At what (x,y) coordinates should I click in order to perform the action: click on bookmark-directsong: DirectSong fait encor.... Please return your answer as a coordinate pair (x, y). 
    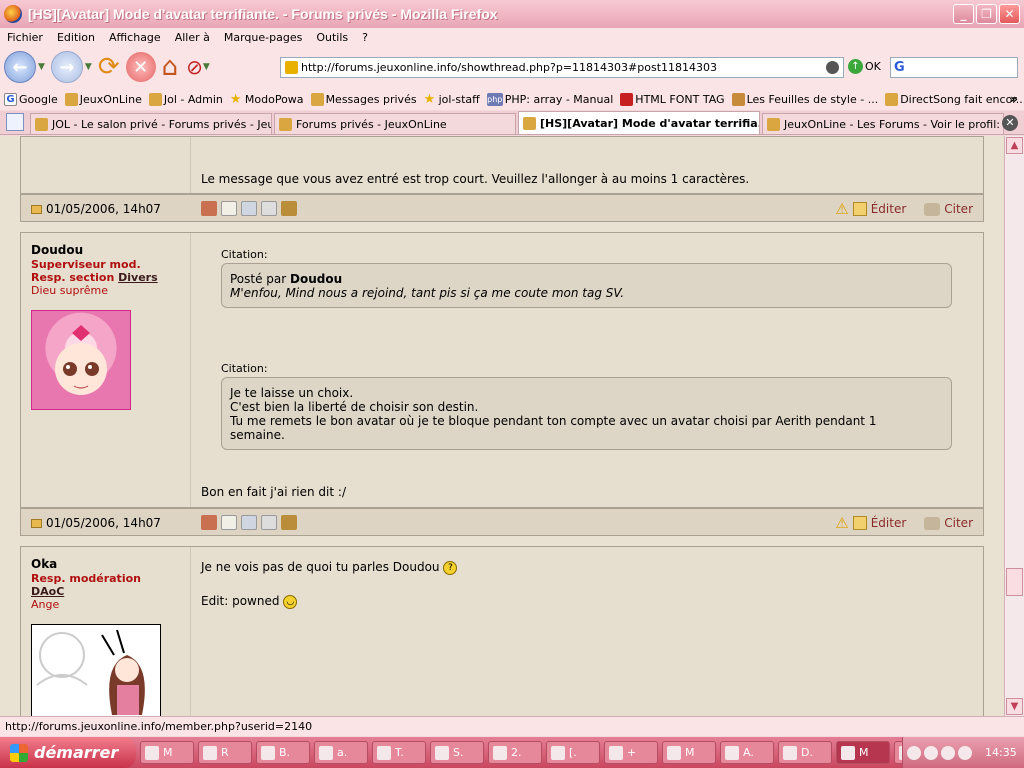
    Looking at the image, I should click on (954, 99).